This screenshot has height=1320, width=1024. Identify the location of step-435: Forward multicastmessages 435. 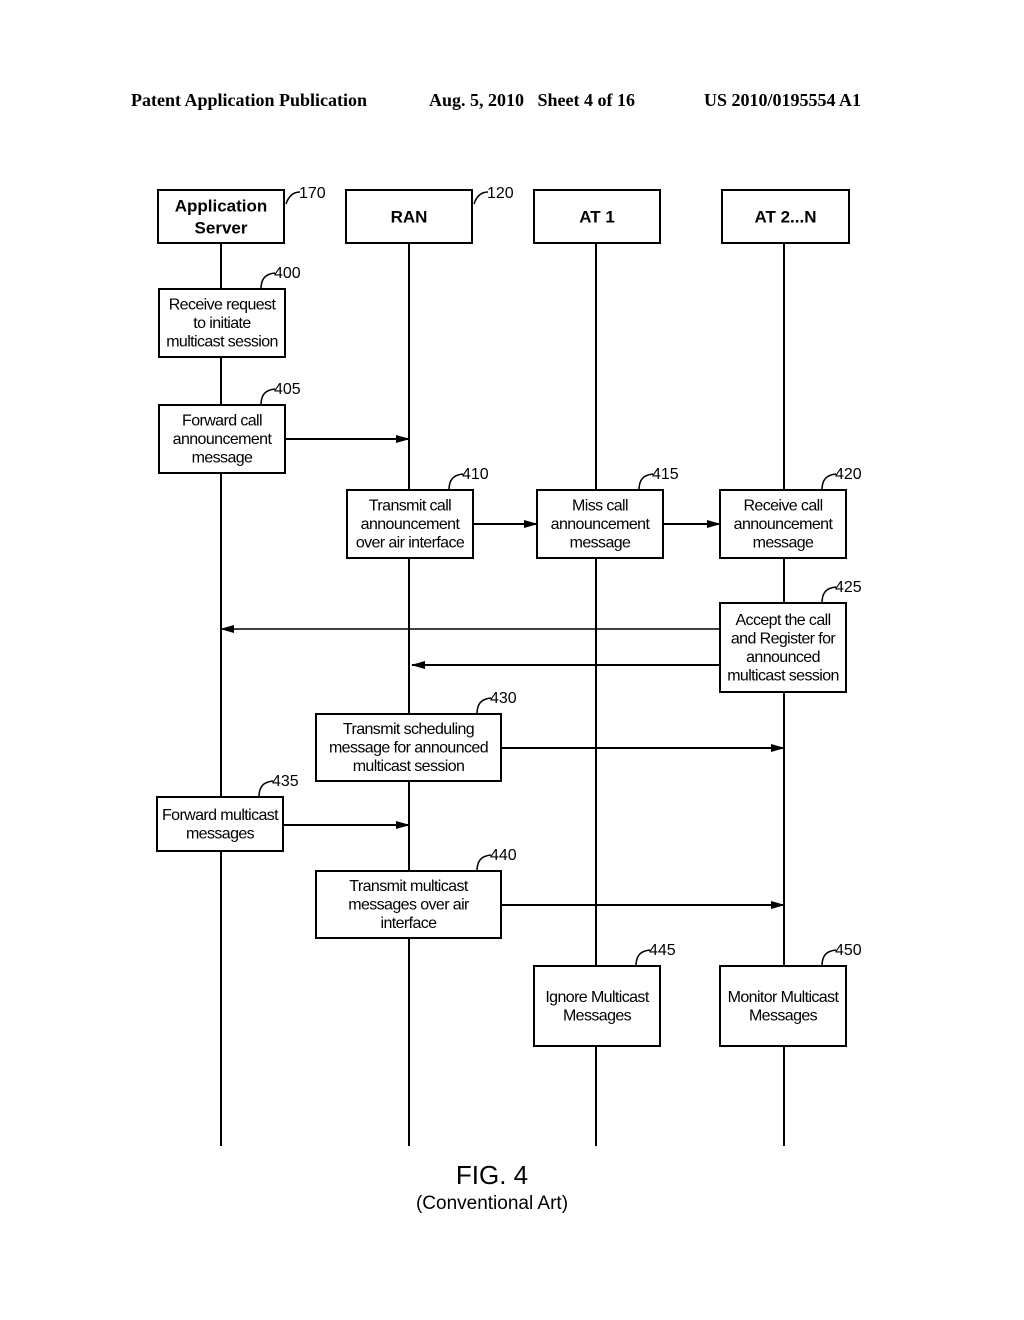
(227, 812).